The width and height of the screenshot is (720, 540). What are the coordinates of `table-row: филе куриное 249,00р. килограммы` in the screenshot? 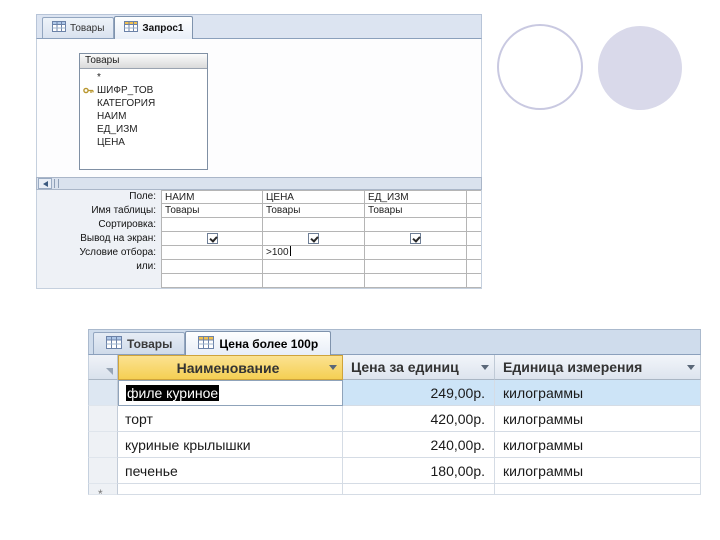 It's located at (394, 393).